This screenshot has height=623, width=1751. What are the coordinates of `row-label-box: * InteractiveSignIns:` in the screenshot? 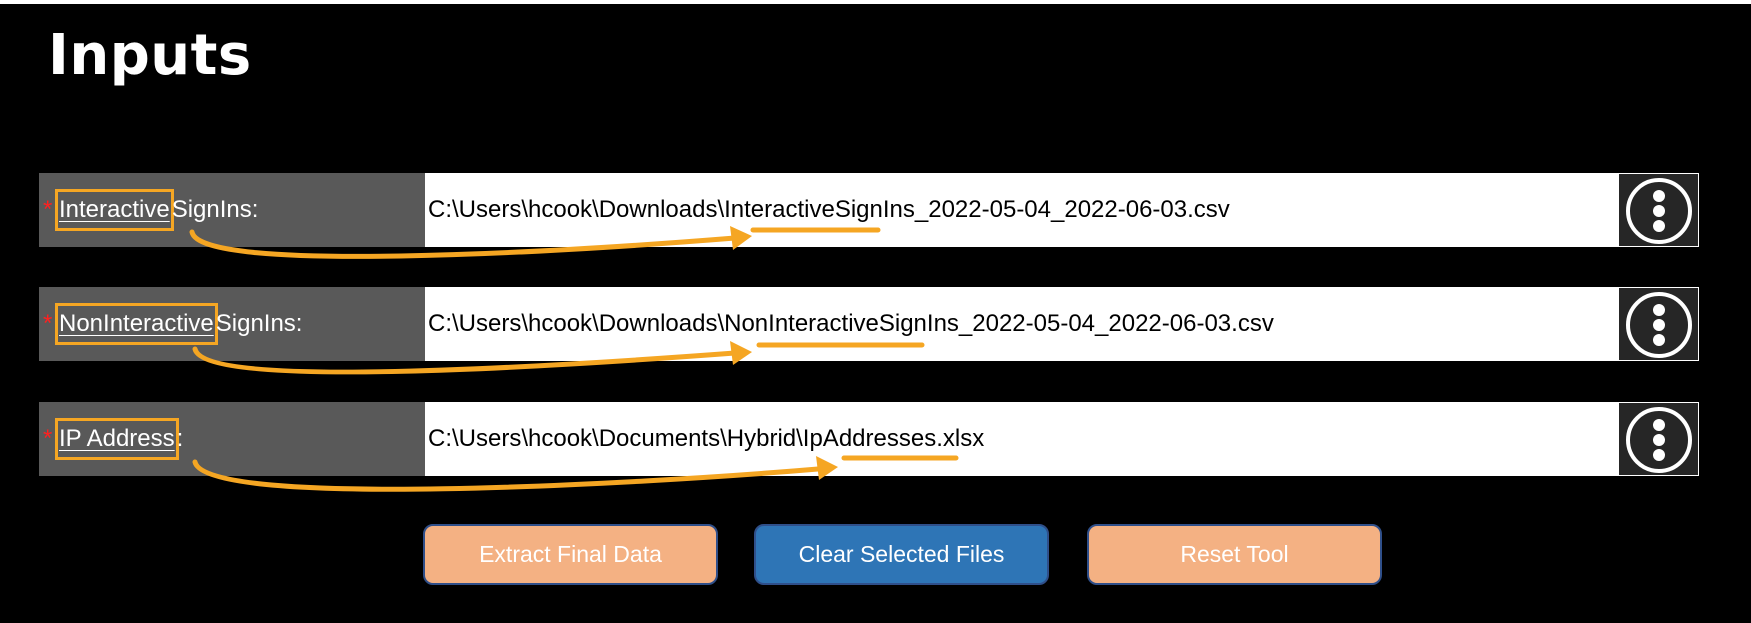 It's located at (232, 210).